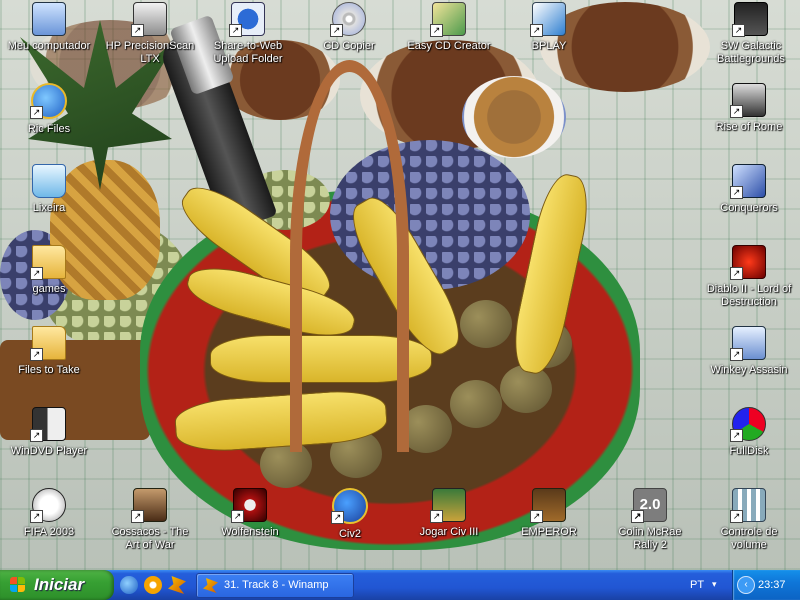  Describe the element at coordinates (449, 532) in the screenshot. I see `desktop-icon-label: Jogar Civ III` at that location.